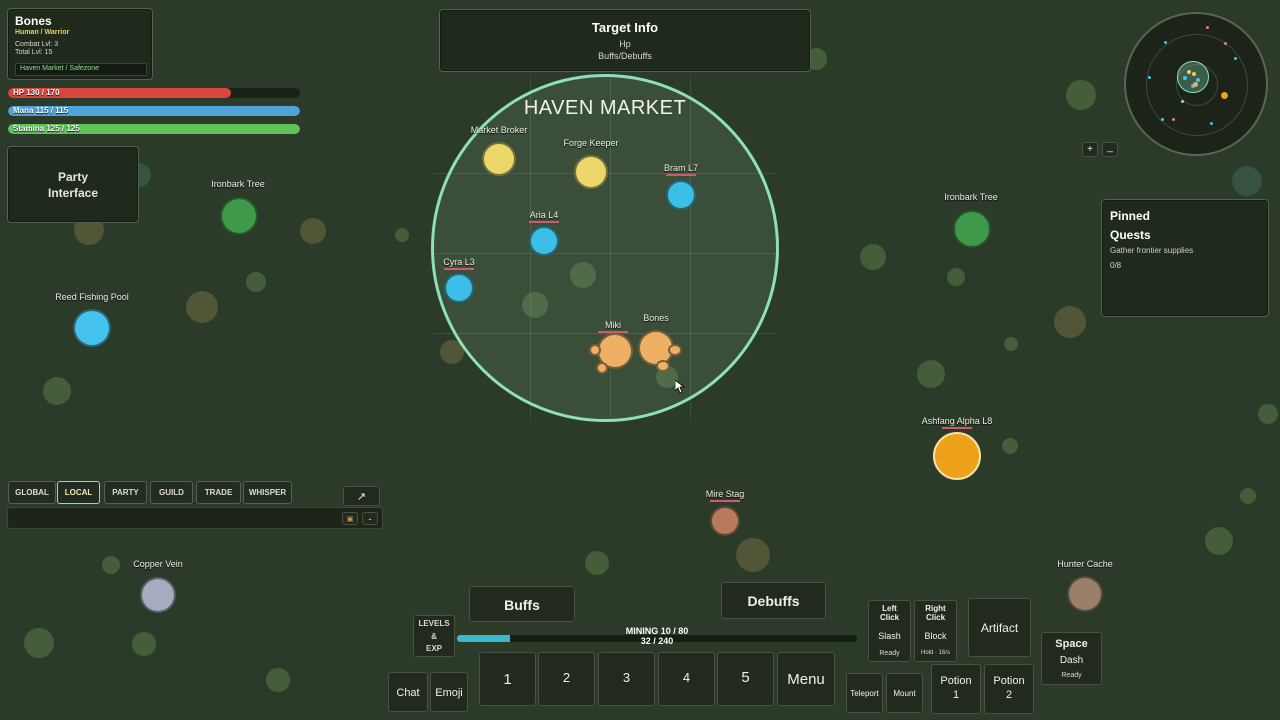 Image resolution: width=1280 pixels, height=720 pixels. What do you see at coordinates (605, 108) in the screenshot?
I see `zone-name: HAVEN MARKET` at bounding box center [605, 108].